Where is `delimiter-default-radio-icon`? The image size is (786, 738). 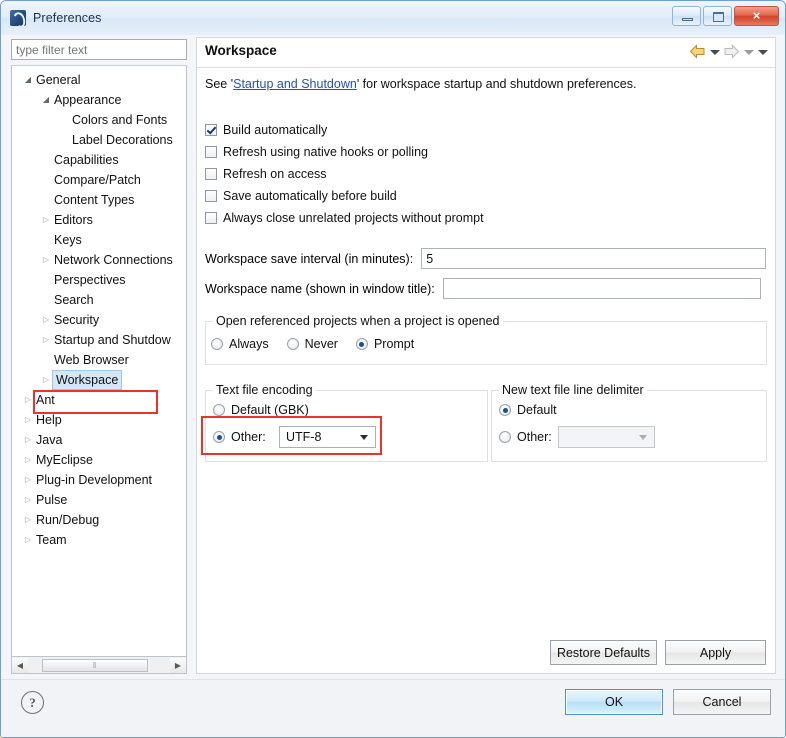 delimiter-default-radio-icon is located at coordinates (505, 410).